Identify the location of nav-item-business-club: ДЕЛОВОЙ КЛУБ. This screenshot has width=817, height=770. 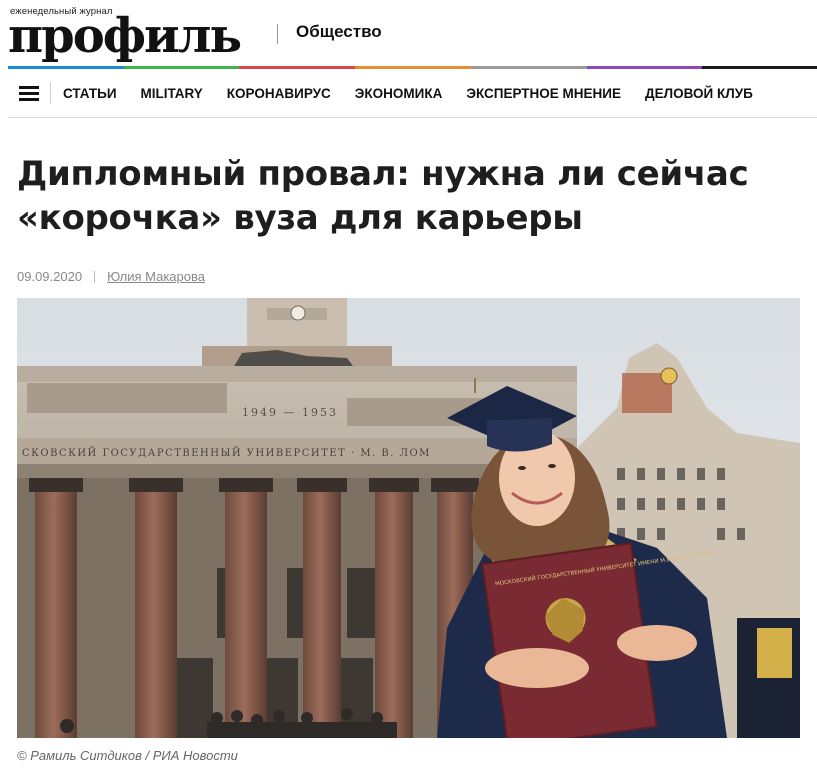
(699, 93).